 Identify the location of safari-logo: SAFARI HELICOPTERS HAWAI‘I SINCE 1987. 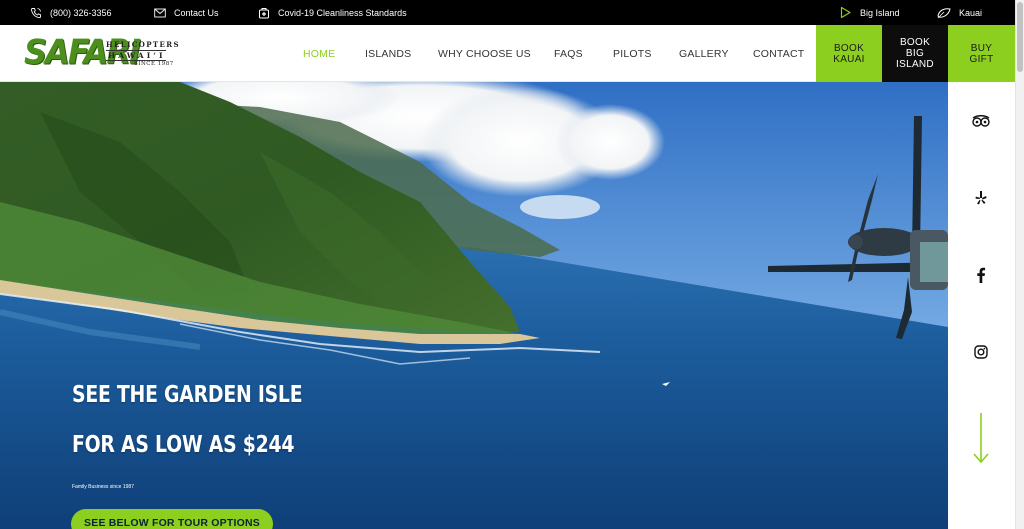
(102, 54).